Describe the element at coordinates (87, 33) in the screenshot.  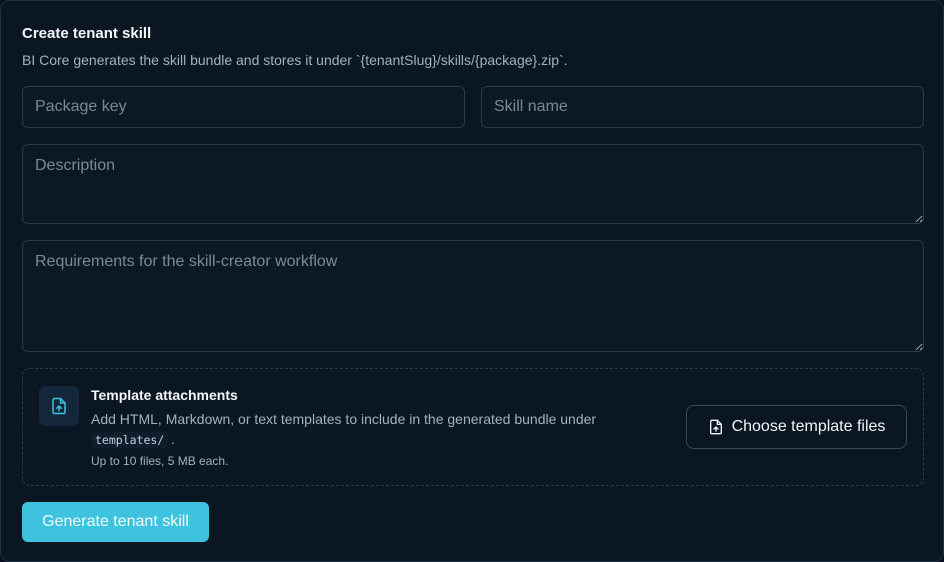
I see `card-title: Create tenant skill` at that location.